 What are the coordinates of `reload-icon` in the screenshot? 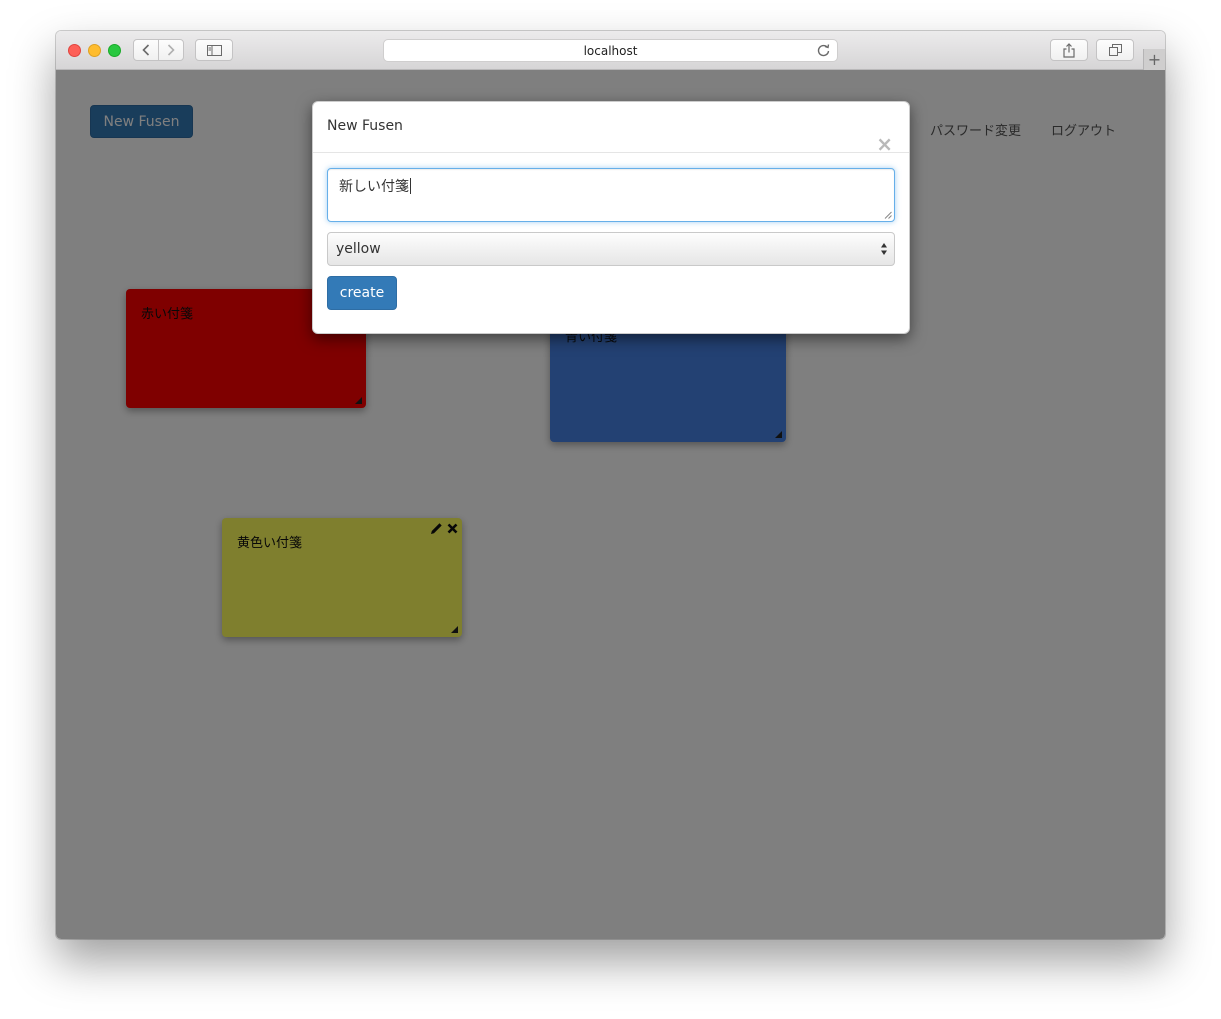 It's located at (823, 50).